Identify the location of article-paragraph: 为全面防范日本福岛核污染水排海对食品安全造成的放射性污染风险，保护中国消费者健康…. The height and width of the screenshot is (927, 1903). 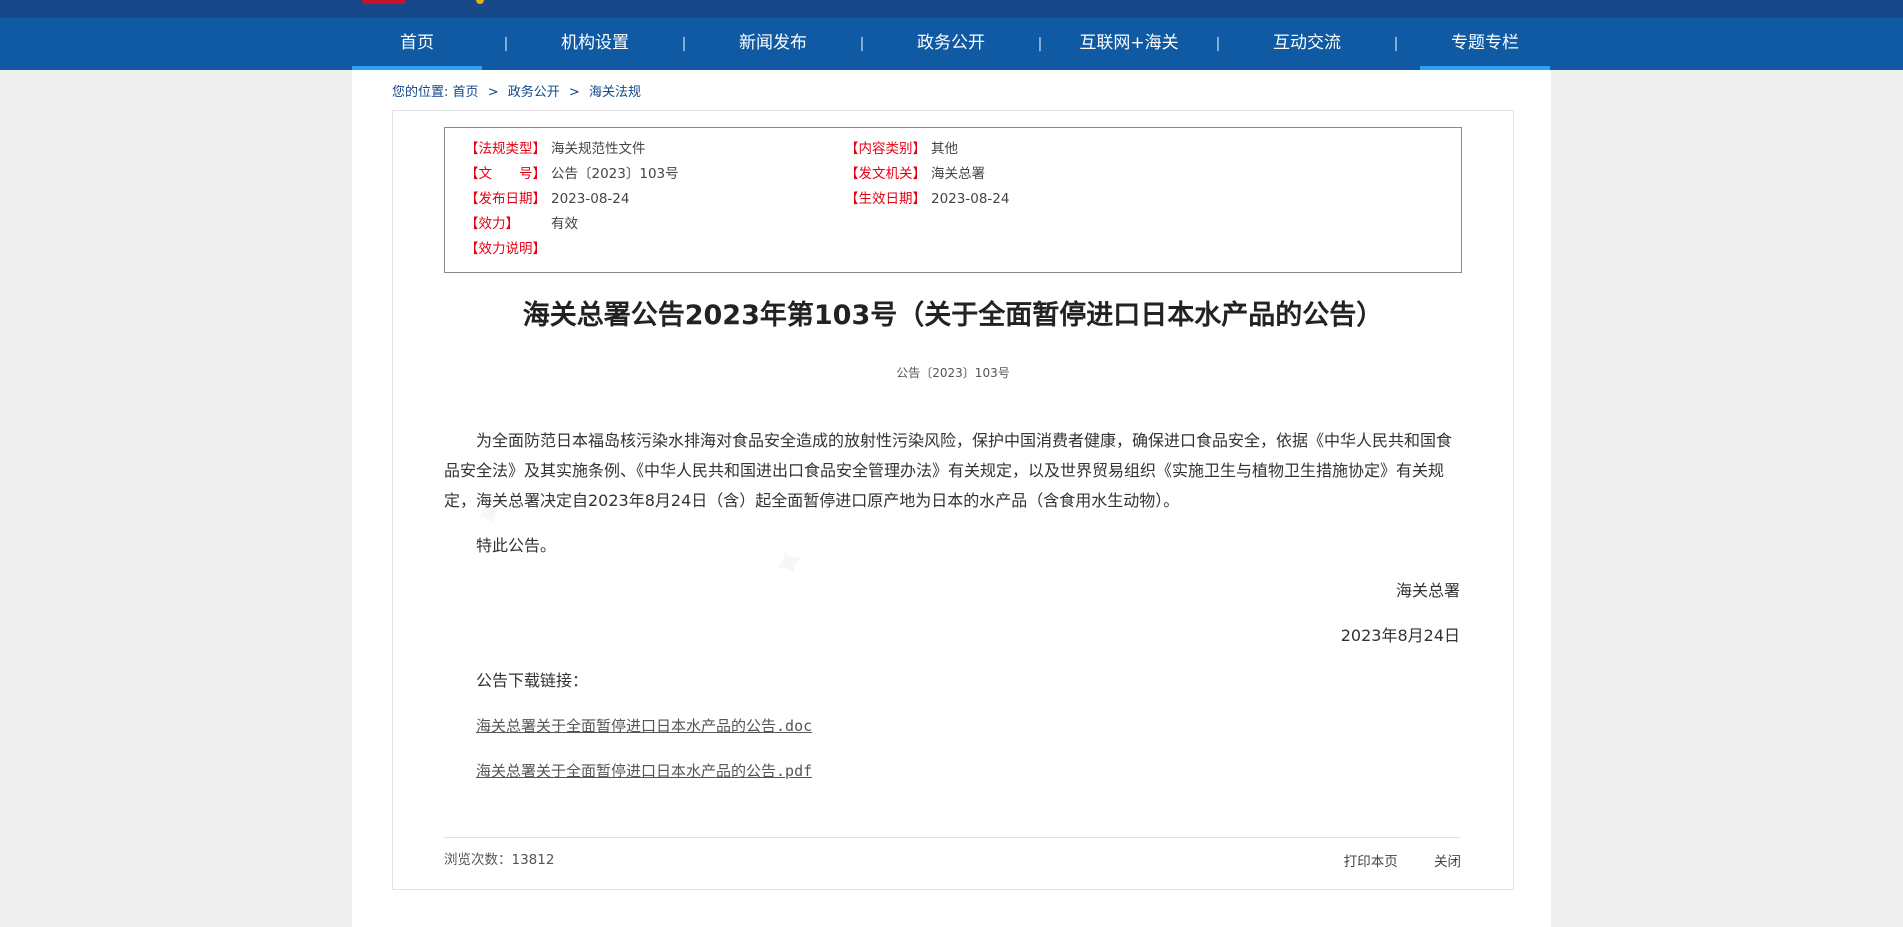
(948, 470).